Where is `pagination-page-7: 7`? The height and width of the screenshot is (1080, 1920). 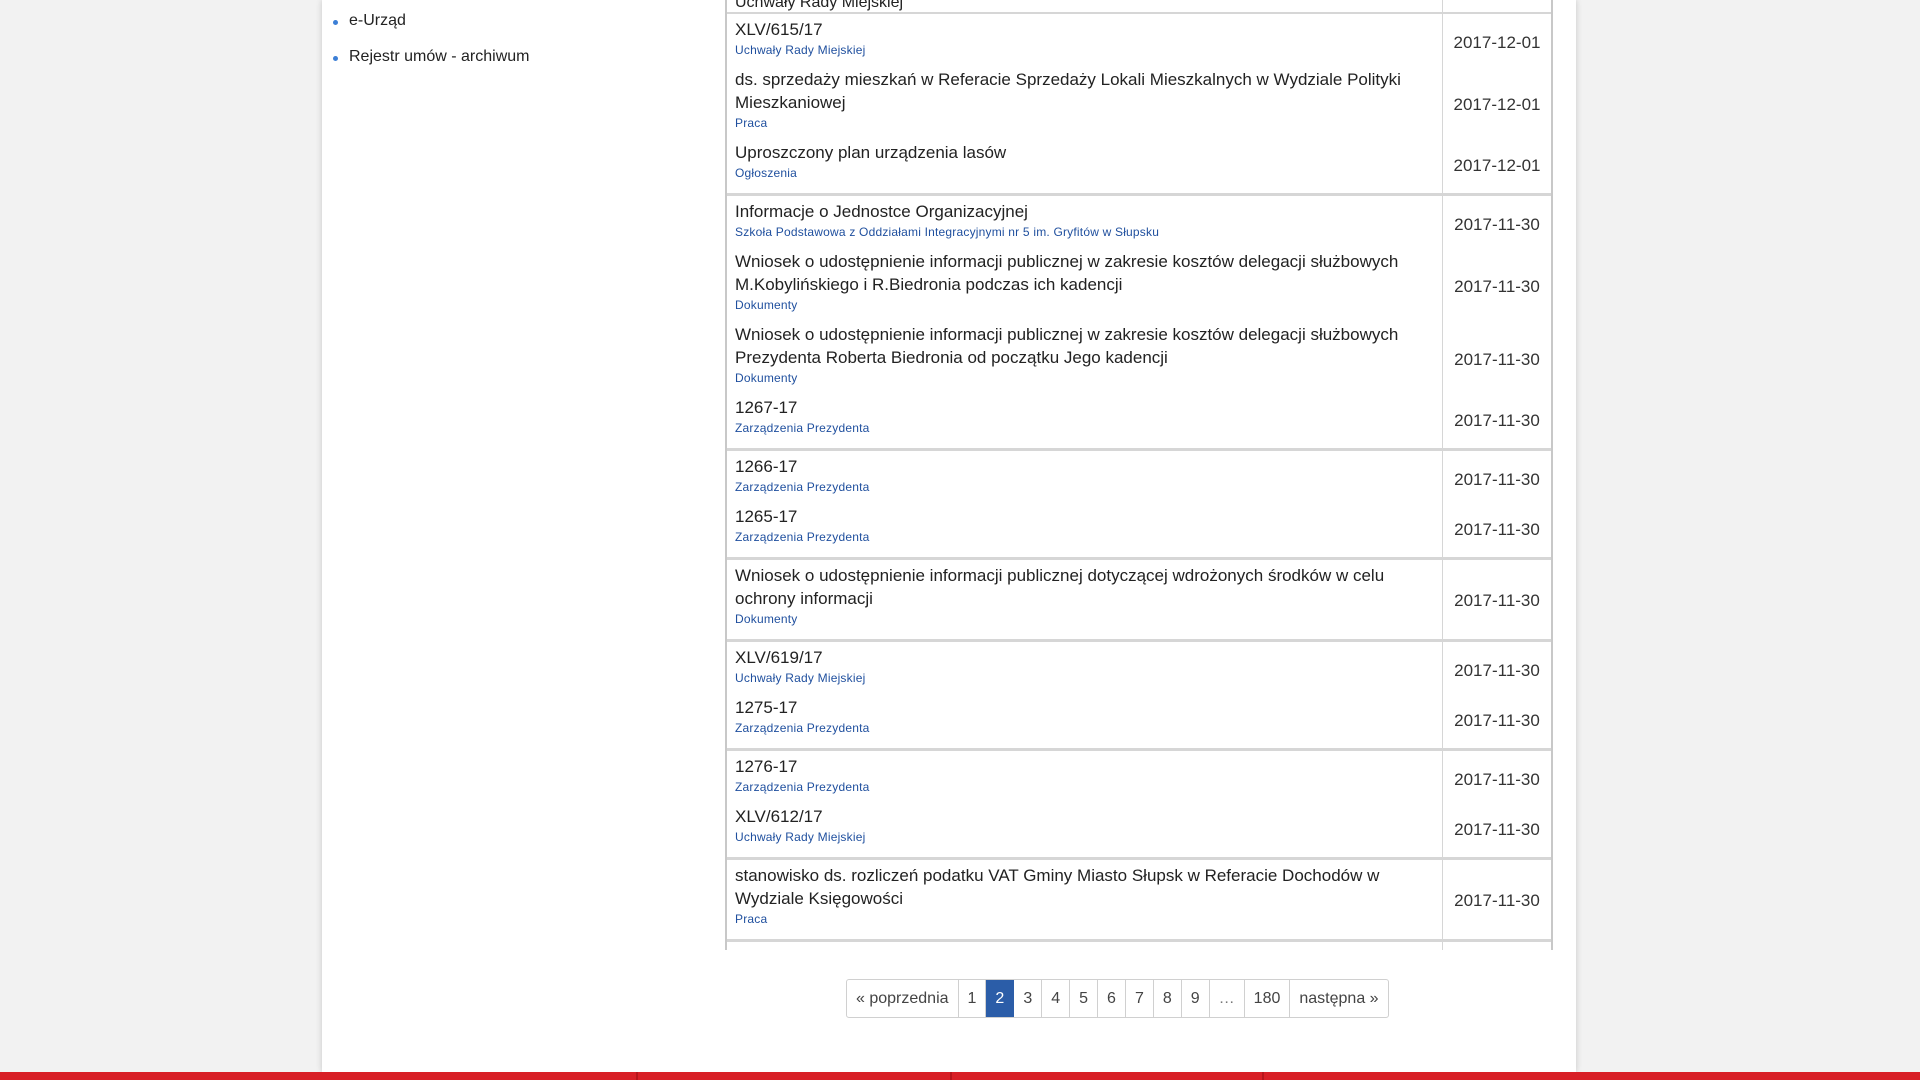
pagination-page-7: 7 is located at coordinates (1140, 998).